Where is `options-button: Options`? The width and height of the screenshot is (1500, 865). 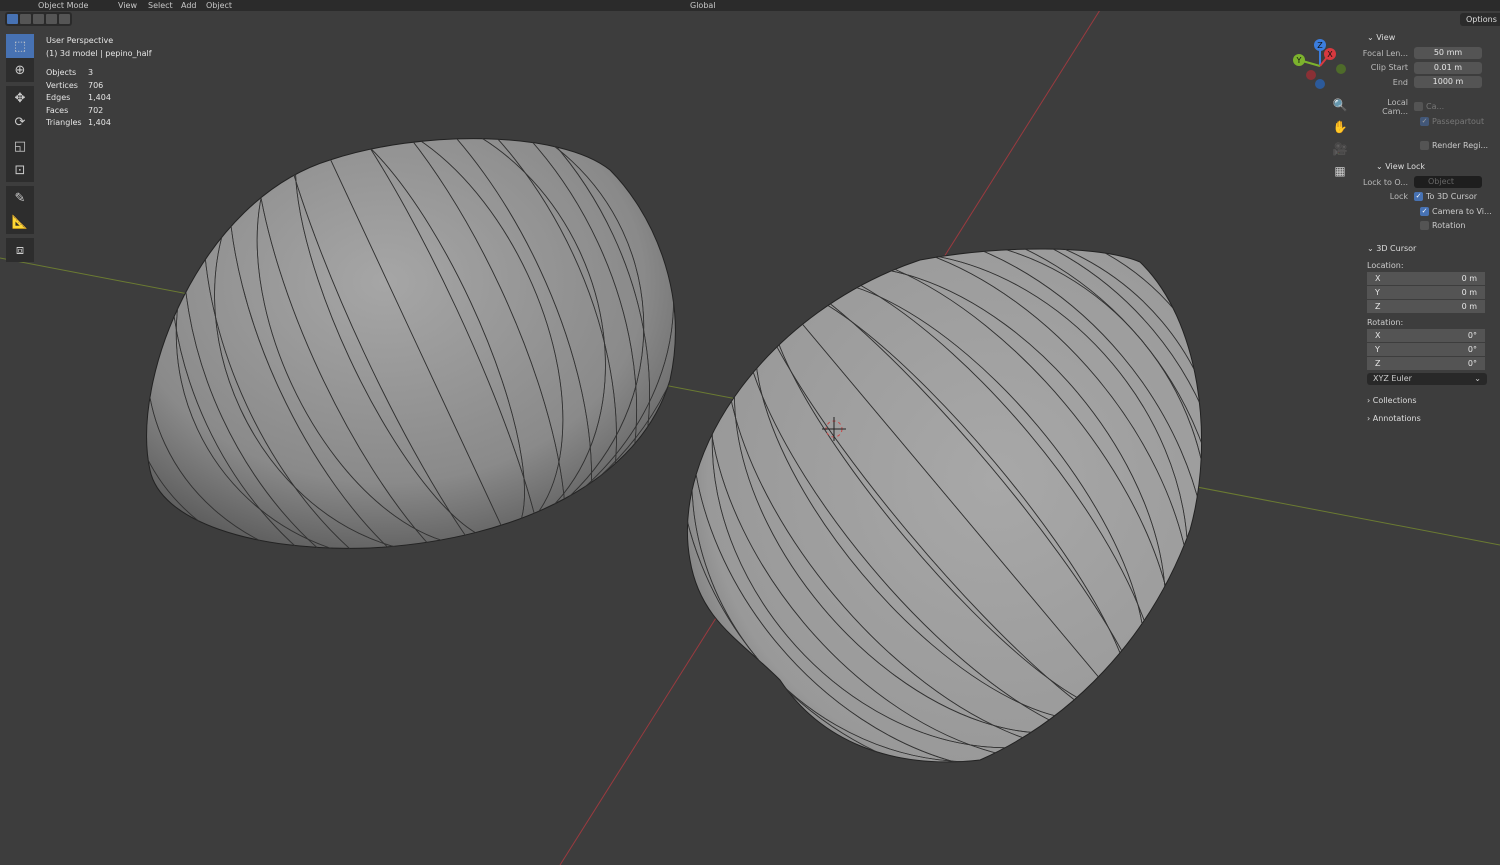 options-button: Options is located at coordinates (1480, 19).